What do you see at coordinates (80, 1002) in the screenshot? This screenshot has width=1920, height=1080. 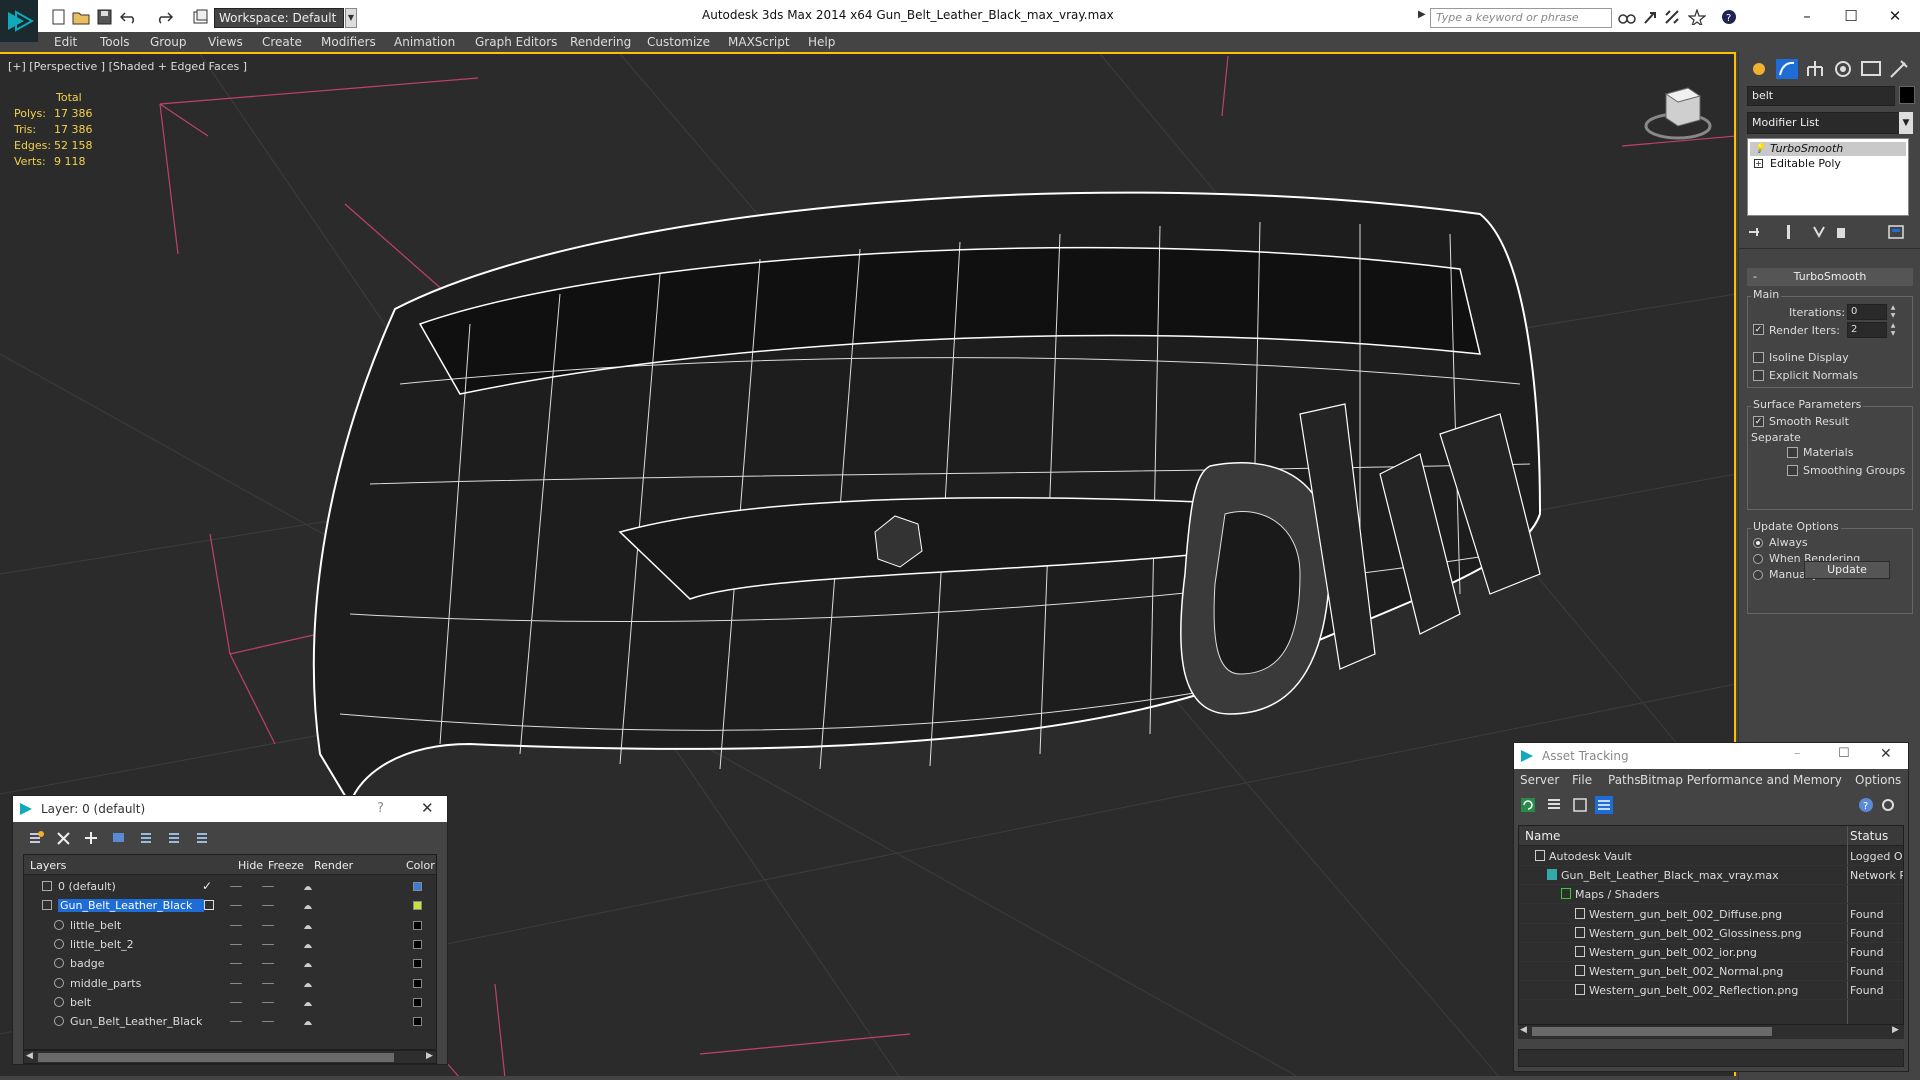 I see `layer-name: belt` at bounding box center [80, 1002].